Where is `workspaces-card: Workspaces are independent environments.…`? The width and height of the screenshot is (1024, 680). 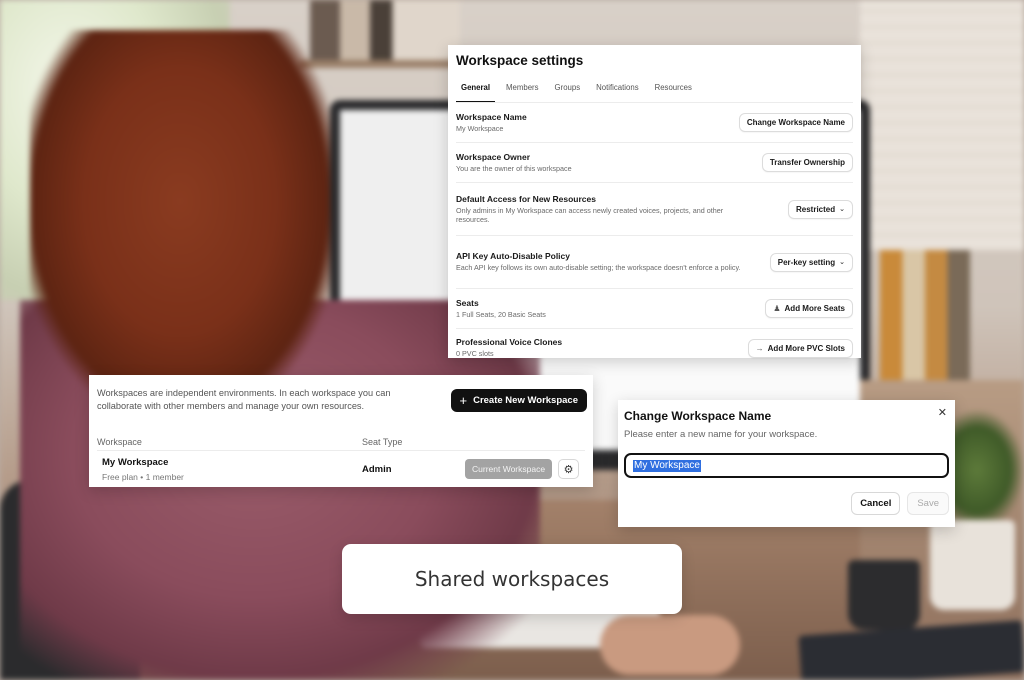
workspaces-card: Workspaces are independent environments.… is located at coordinates (341, 431).